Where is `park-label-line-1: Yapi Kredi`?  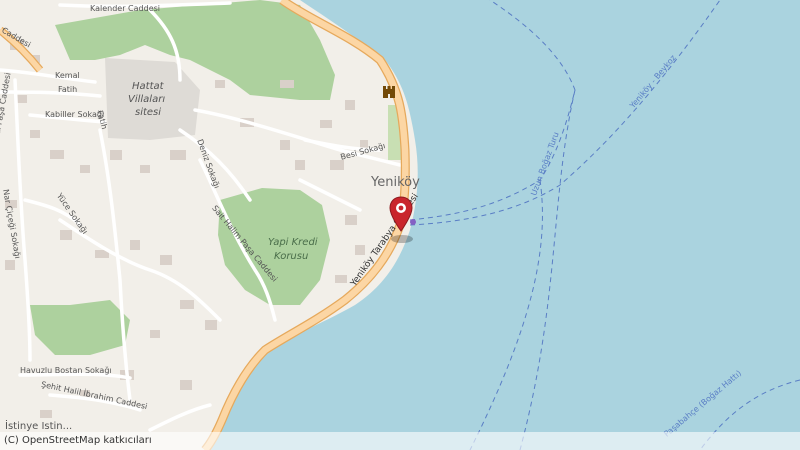 park-label-line-1: Yapi Kredi is located at coordinates (293, 242).